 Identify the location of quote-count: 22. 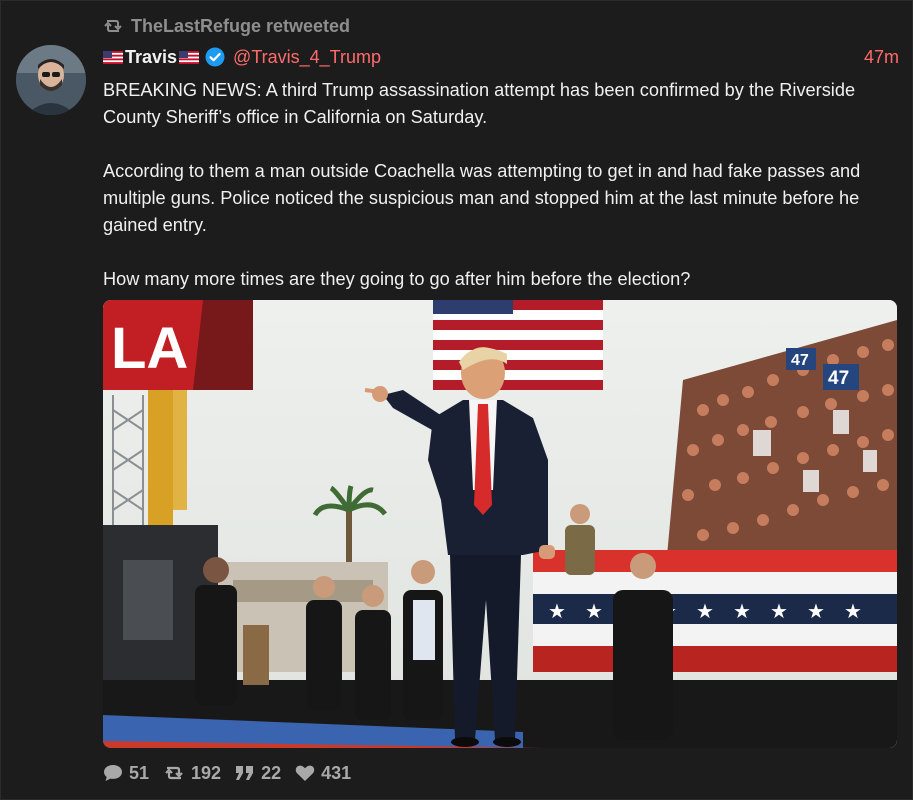
(271, 772).